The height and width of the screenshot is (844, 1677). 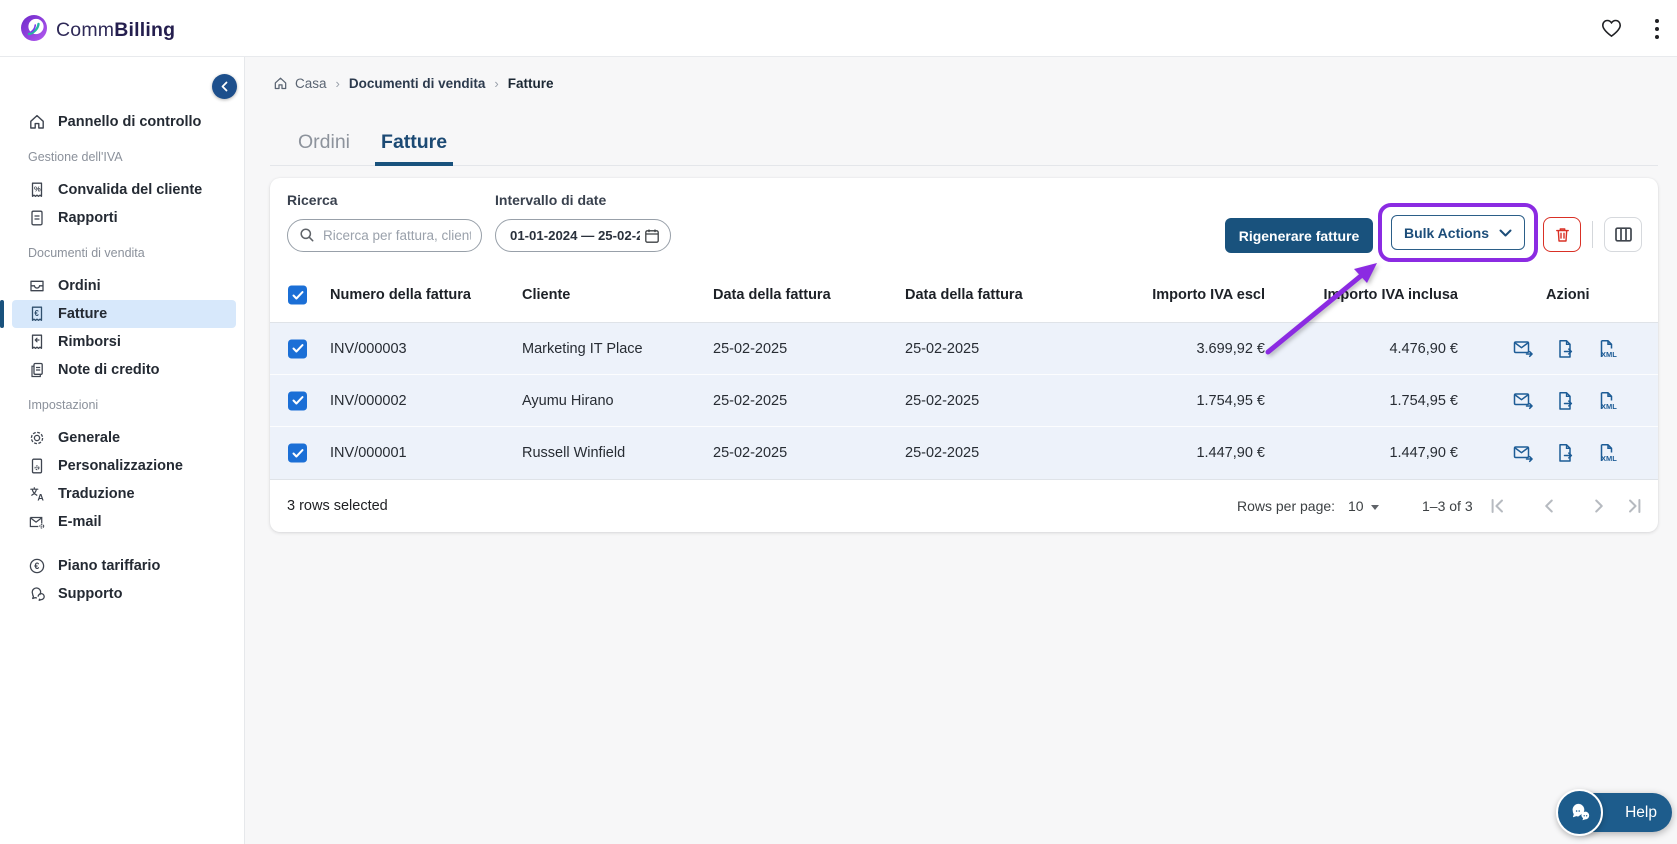 I want to click on topbar: CommBilling, so click(x=838, y=28).